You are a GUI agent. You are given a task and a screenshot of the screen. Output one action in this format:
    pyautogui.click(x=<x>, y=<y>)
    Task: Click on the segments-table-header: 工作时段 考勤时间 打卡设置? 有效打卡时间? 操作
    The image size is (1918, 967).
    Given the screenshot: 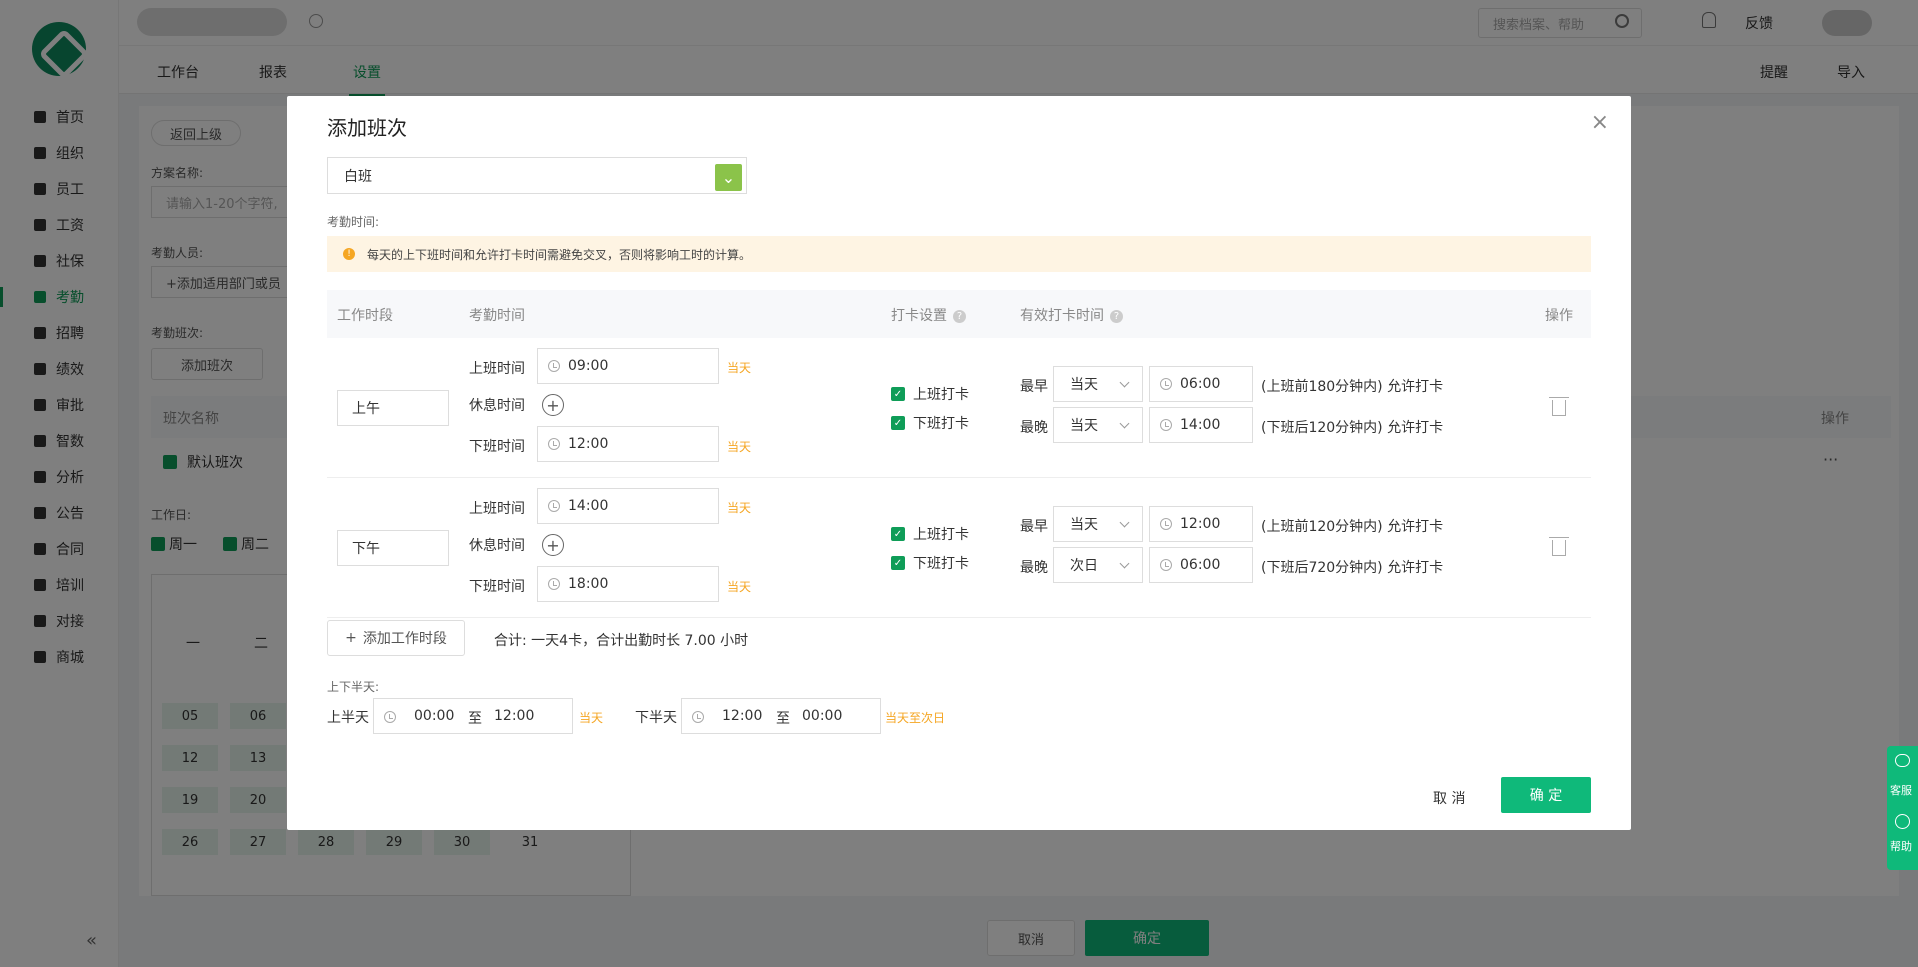 What is the action you would take?
    pyautogui.click(x=959, y=314)
    